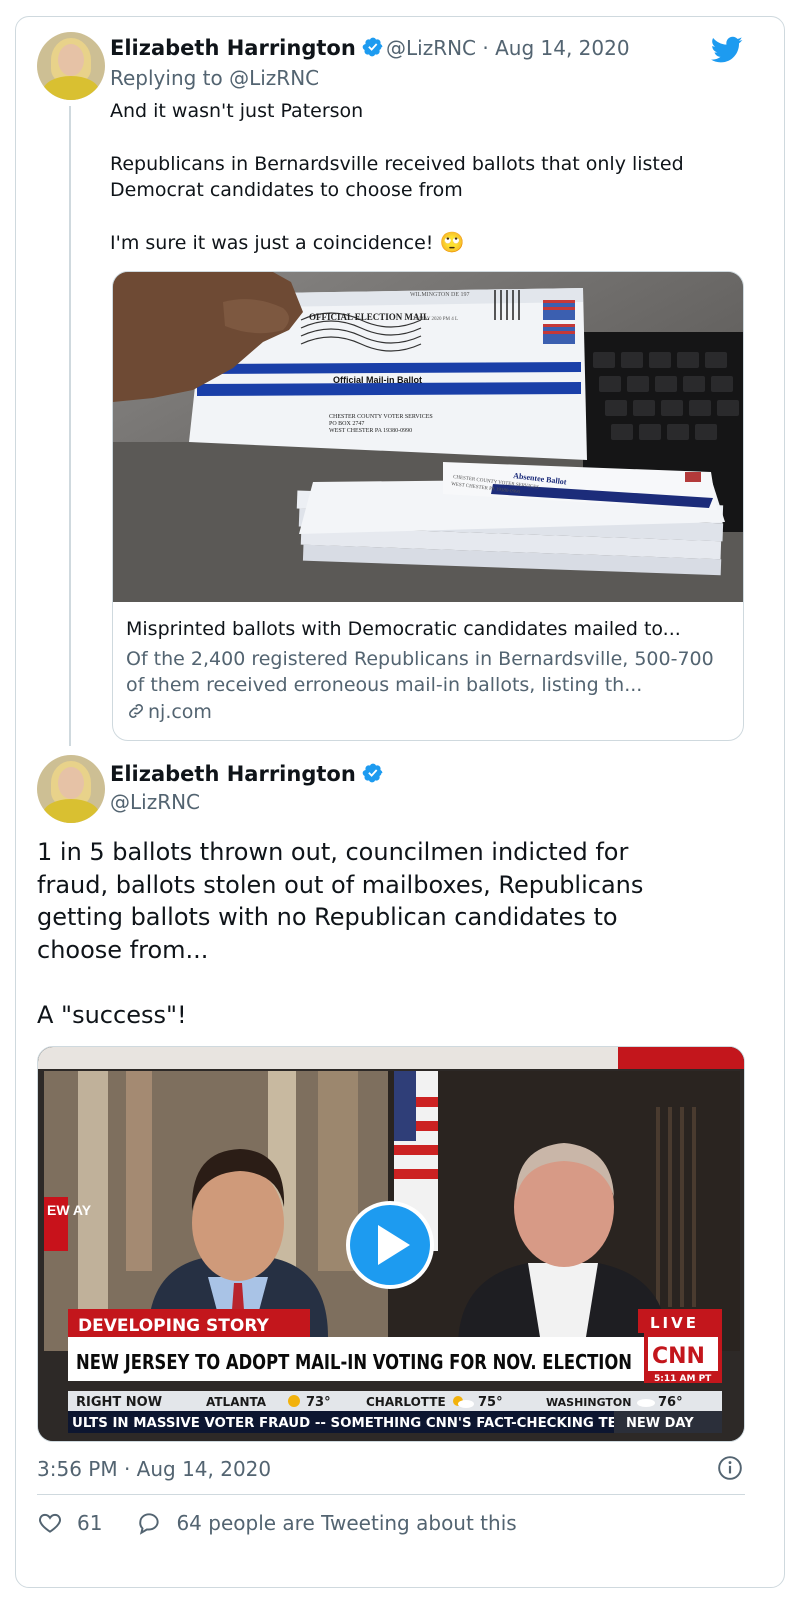  I want to click on side-bug: EW AY, so click(69, 1210).